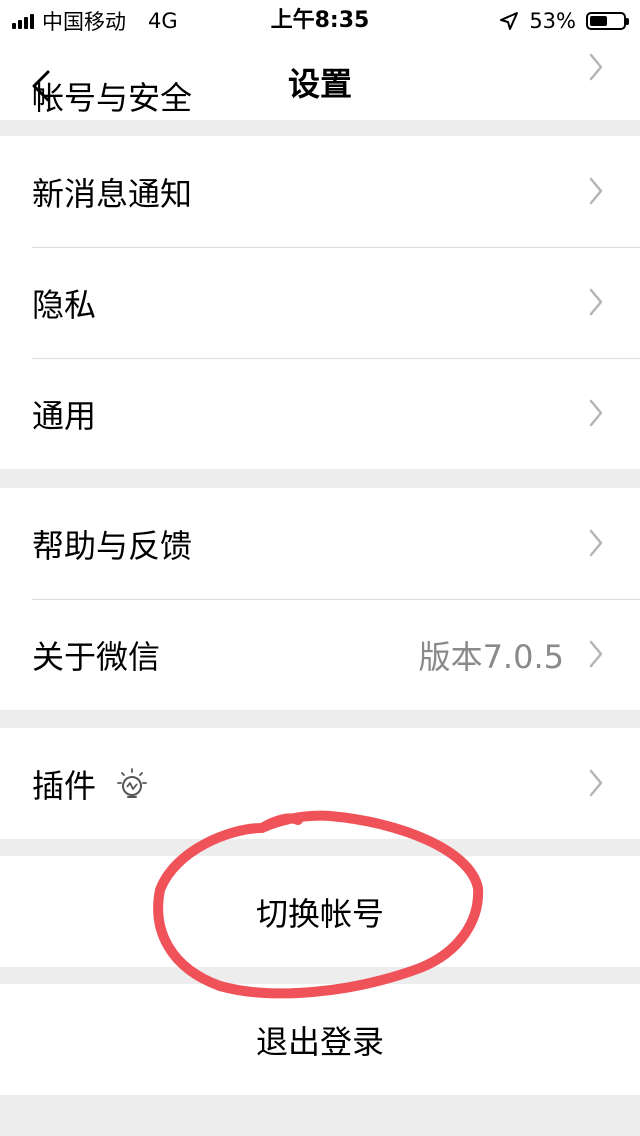 The image size is (640, 1136). Describe the element at coordinates (320, 543) in the screenshot. I see `row-help-feedback: 帮助与反馈` at that location.